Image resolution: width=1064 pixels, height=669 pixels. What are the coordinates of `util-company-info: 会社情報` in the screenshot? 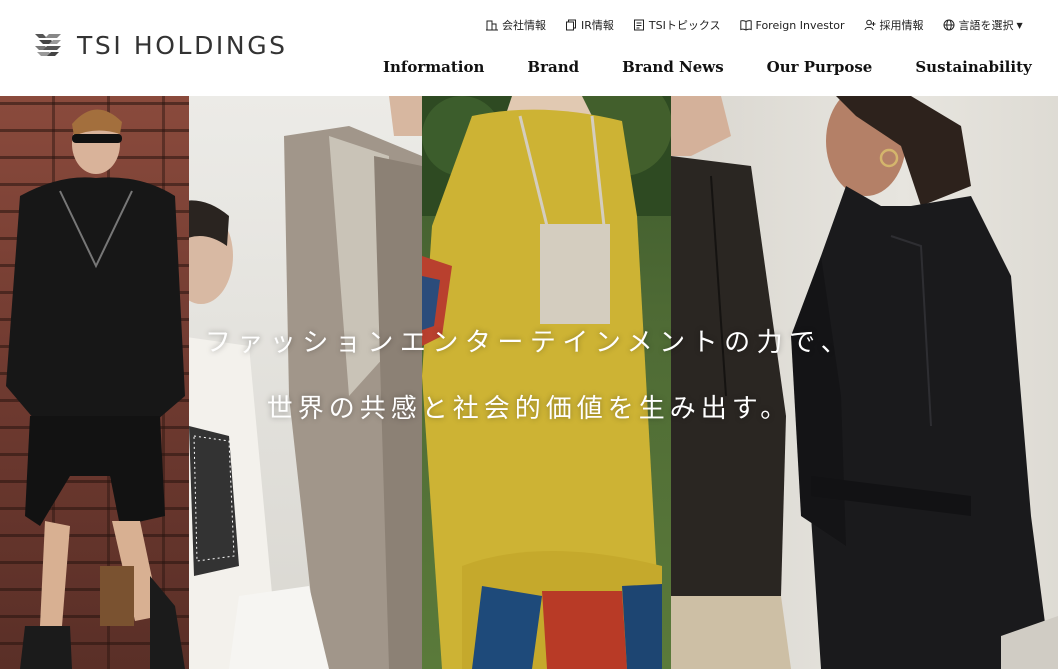 It's located at (516, 25).